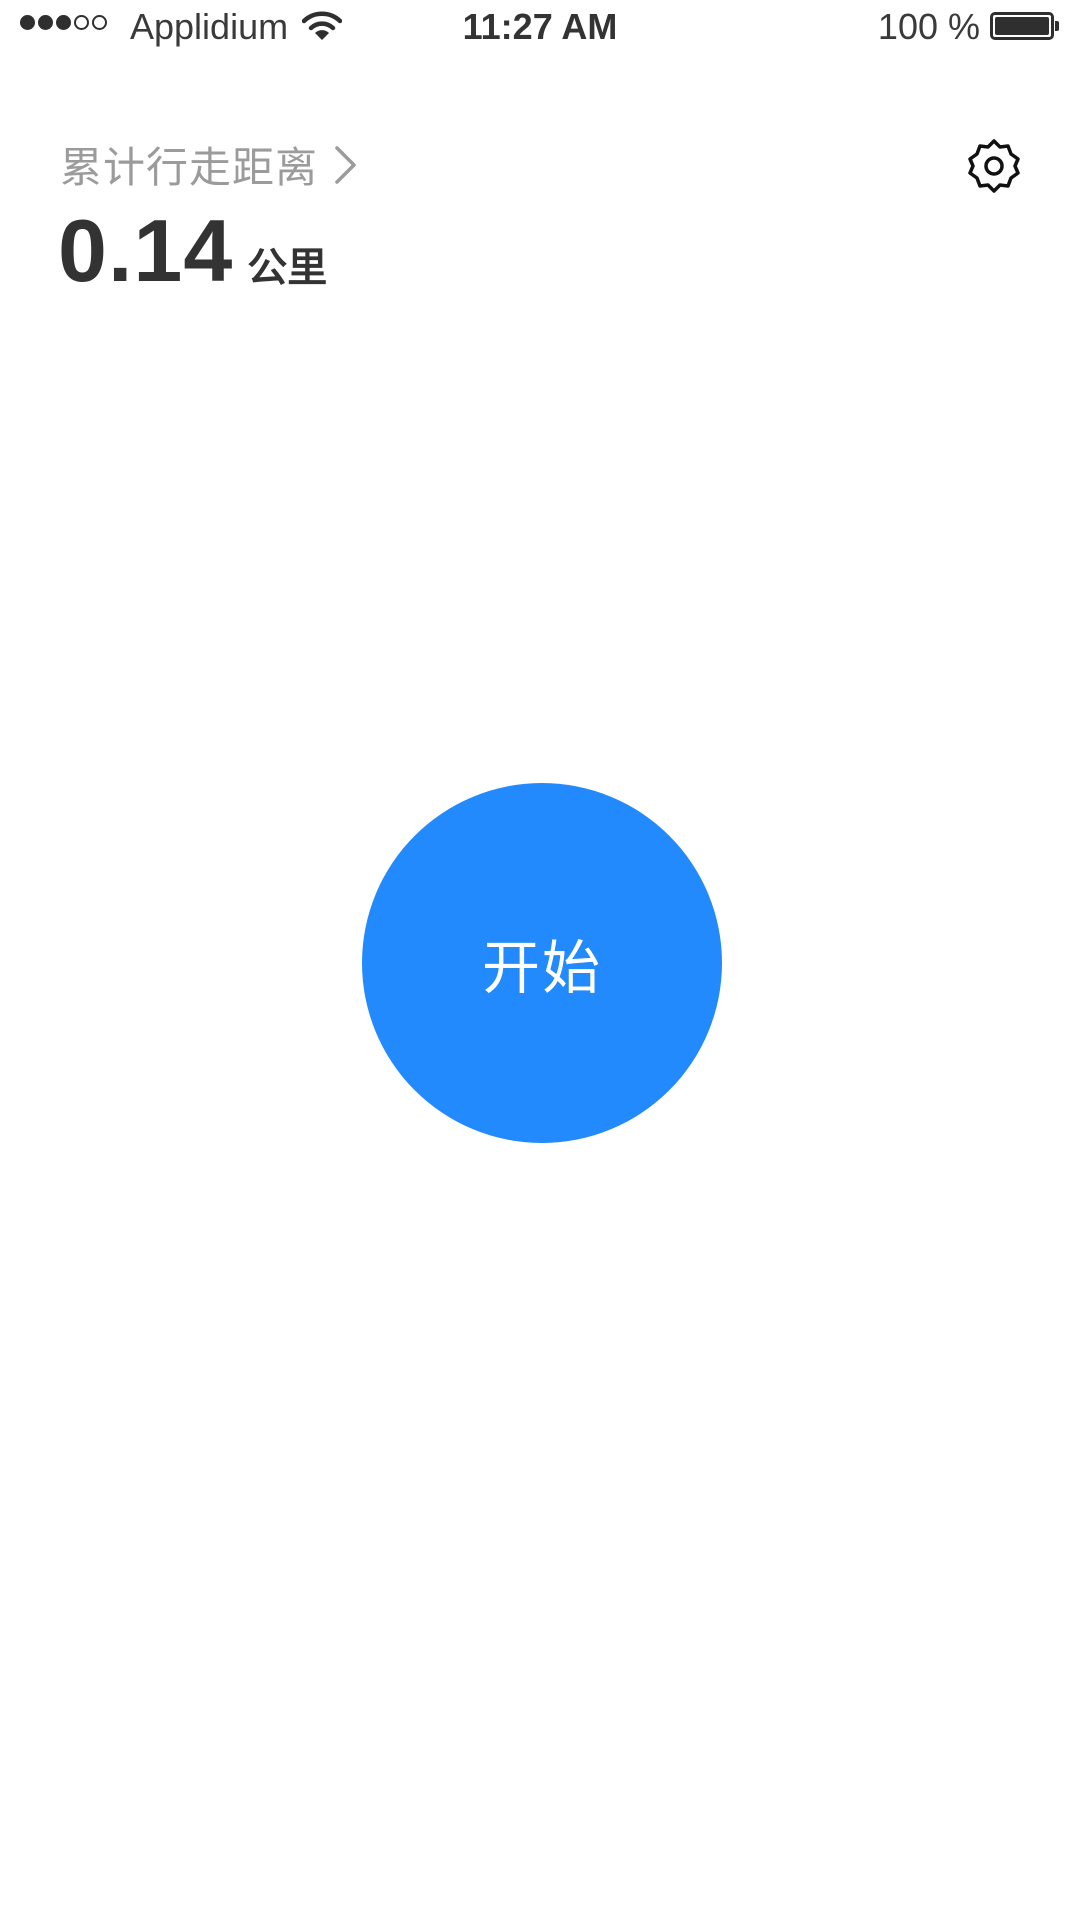  I want to click on battery-percentage: 100 %, so click(928, 26).